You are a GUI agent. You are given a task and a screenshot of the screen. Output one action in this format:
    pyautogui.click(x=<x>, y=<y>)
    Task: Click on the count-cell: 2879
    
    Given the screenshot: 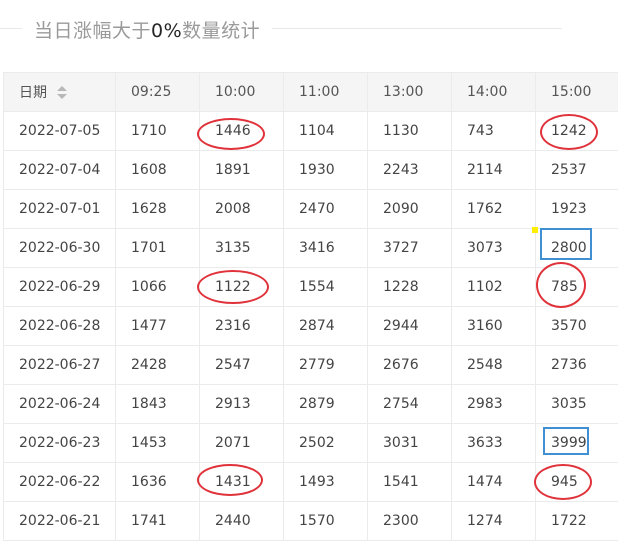 What is the action you would take?
    pyautogui.click(x=325, y=404)
    